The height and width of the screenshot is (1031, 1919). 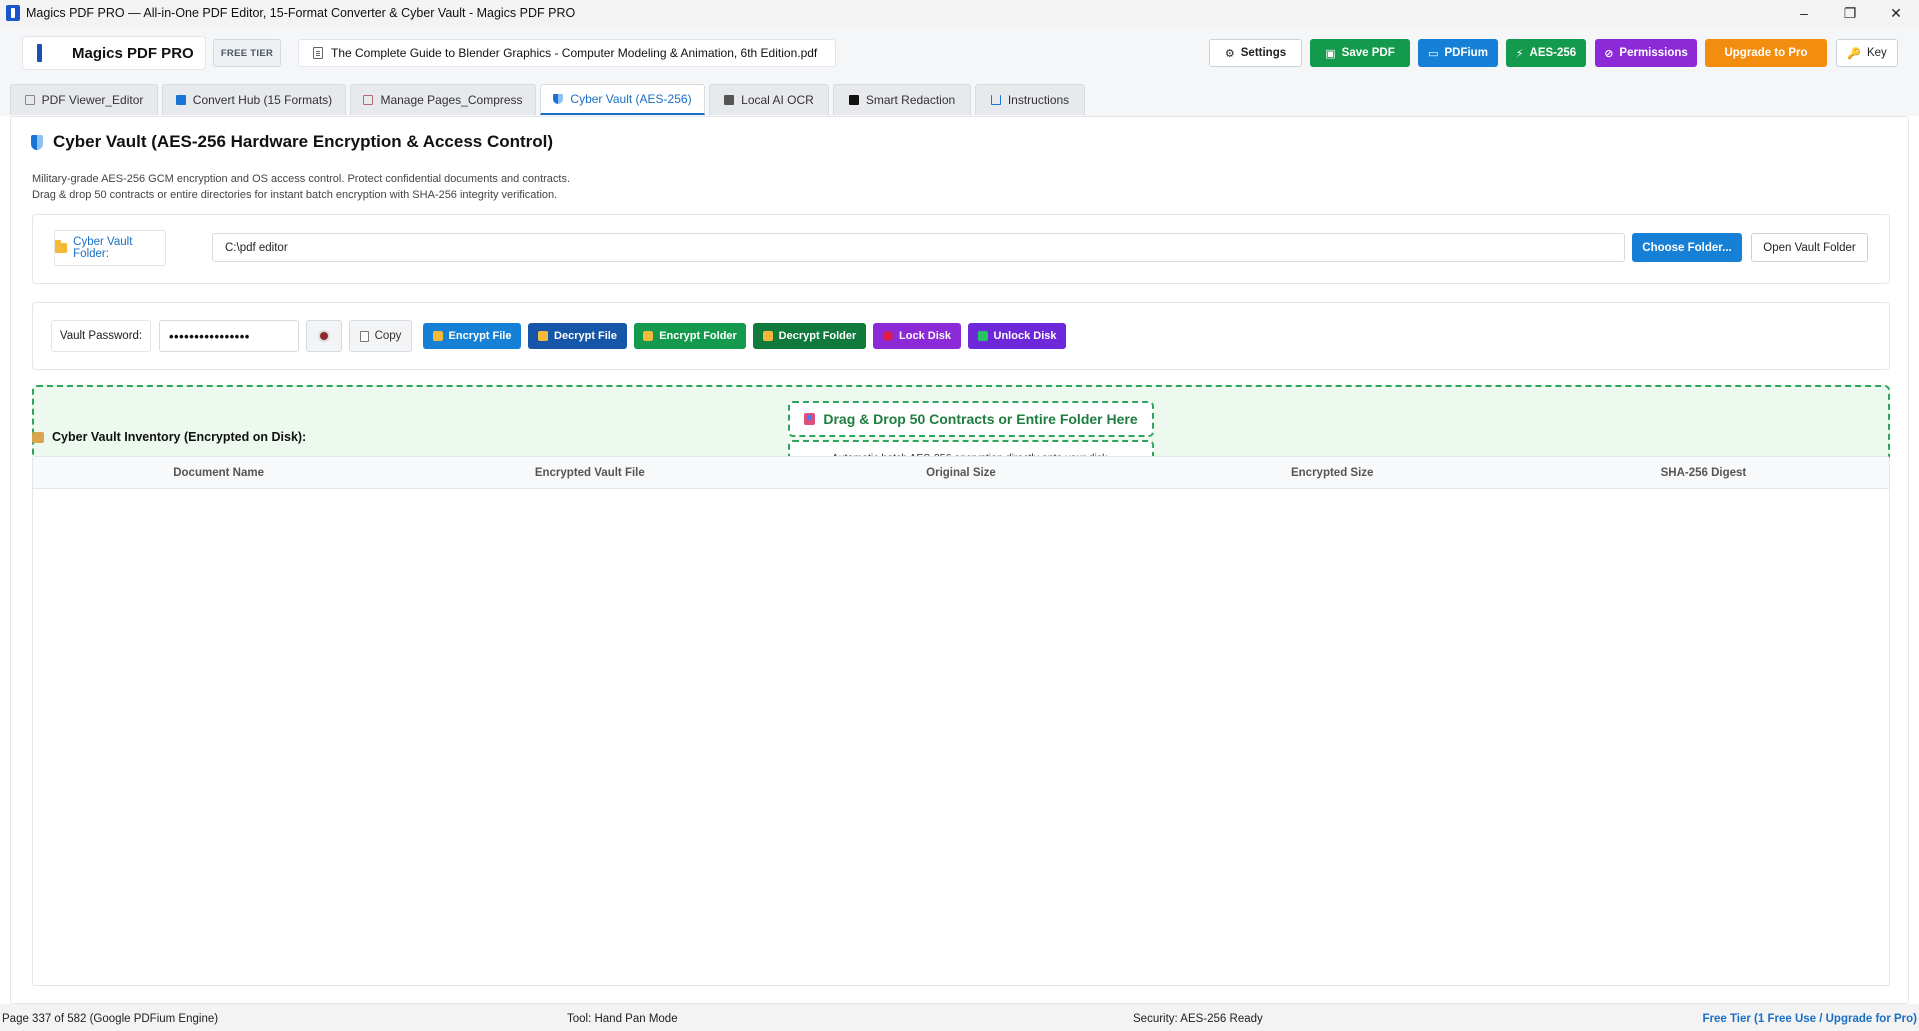 I want to click on save-pdf-button: ▣ Save PDF, so click(x=1360, y=53).